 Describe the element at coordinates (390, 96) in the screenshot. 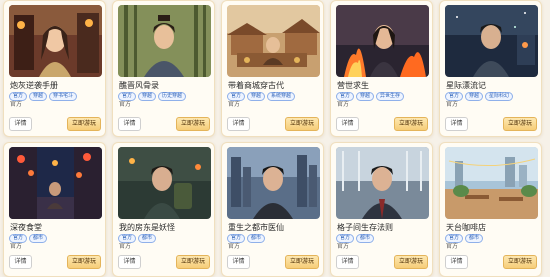

I see `tag-badge: 异世生存` at that location.